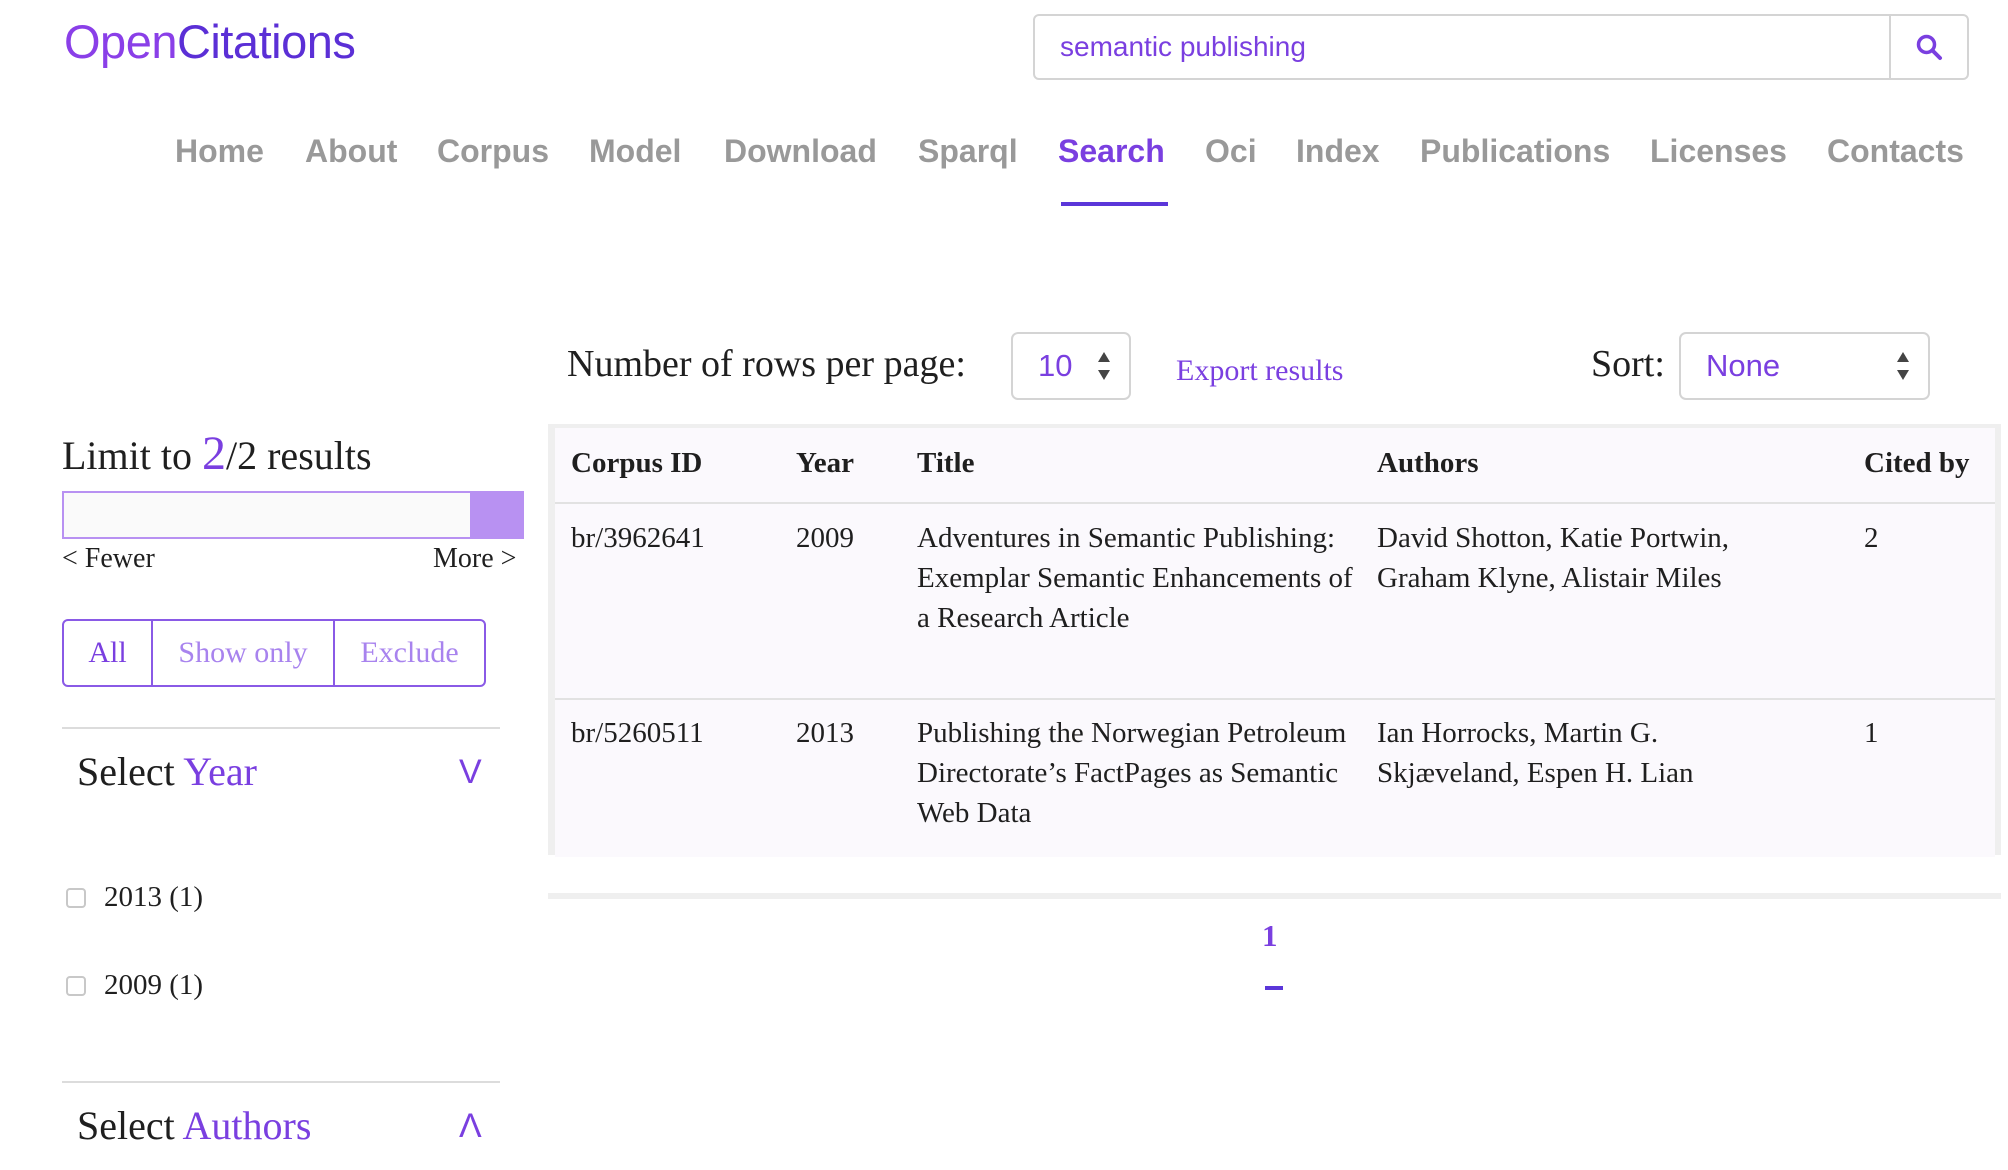  Describe the element at coordinates (1718, 151) in the screenshot. I see `nav-licenses: Licenses` at that location.